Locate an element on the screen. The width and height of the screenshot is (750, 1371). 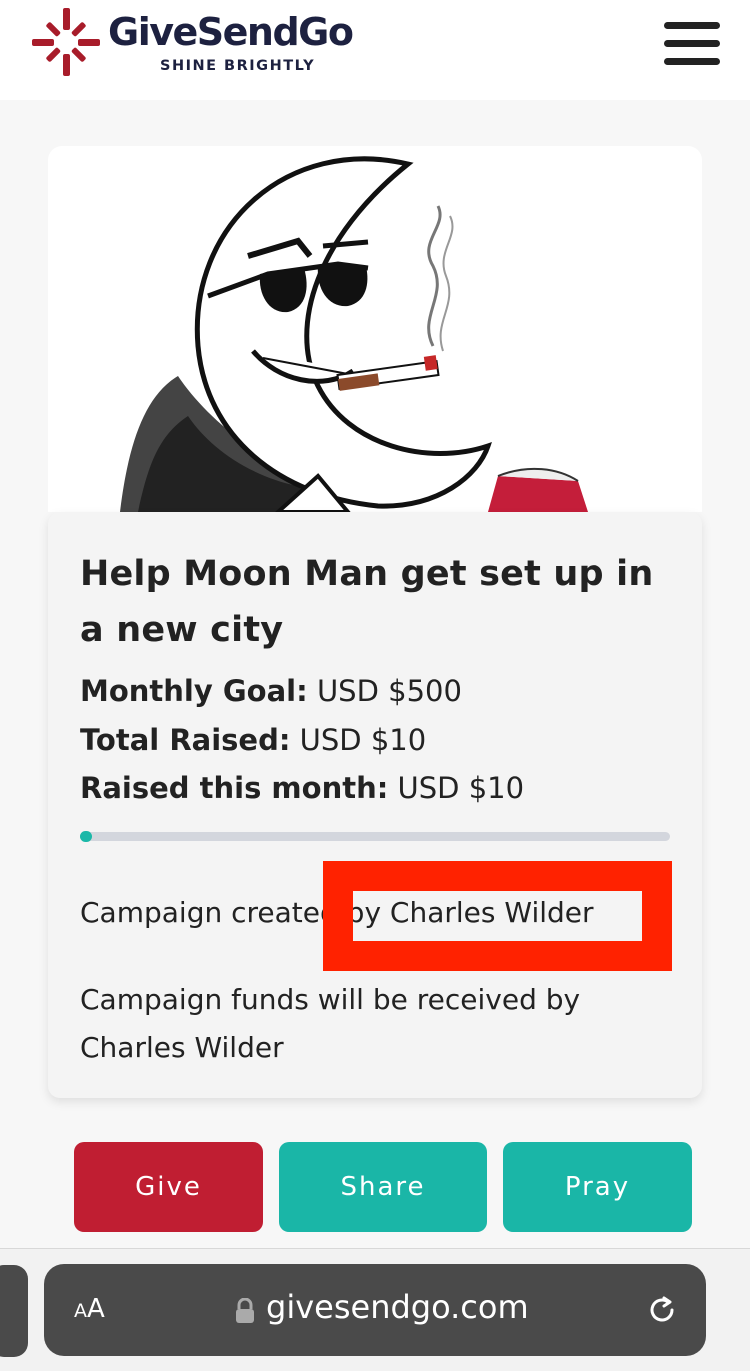
funding-progress-bar is located at coordinates (375, 836).